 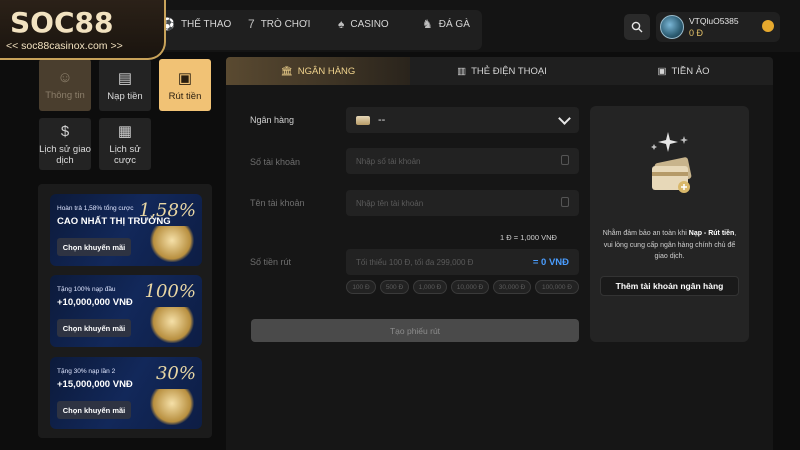 I want to click on add-bank-account-button: Thêm tài khoản ngân hàng, so click(x=669, y=286).